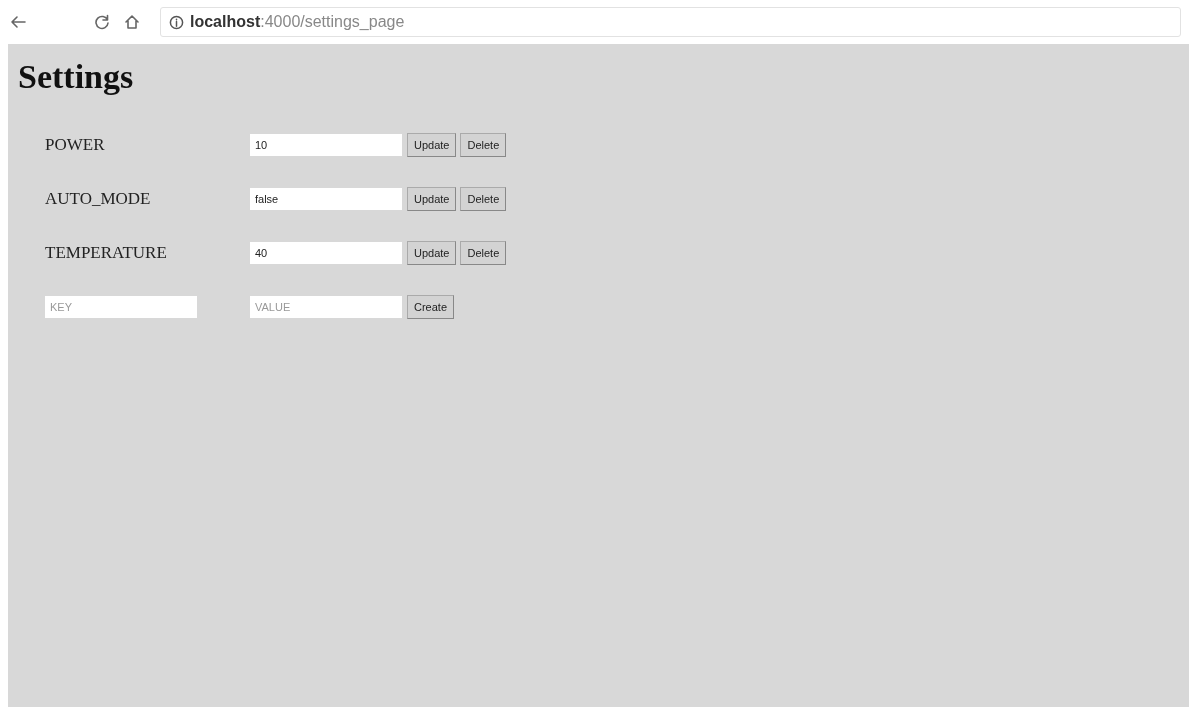 This screenshot has height=707, width=1189. I want to click on value-field: false, so click(326, 199).